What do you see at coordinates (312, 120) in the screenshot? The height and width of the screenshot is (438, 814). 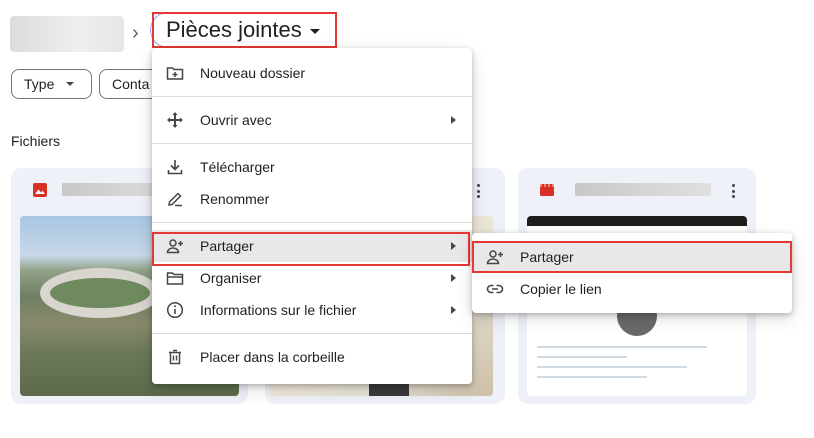 I see `menu-item-open-with: Ouvrir avec` at bounding box center [312, 120].